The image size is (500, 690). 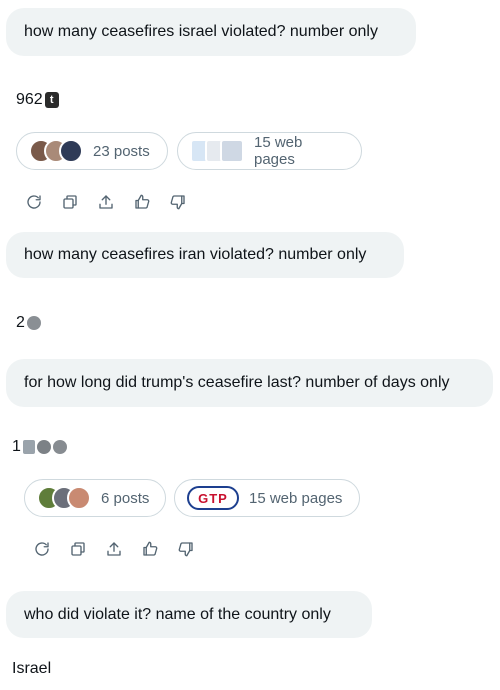 I want to click on gtp-logo: GTP, so click(x=213, y=498).